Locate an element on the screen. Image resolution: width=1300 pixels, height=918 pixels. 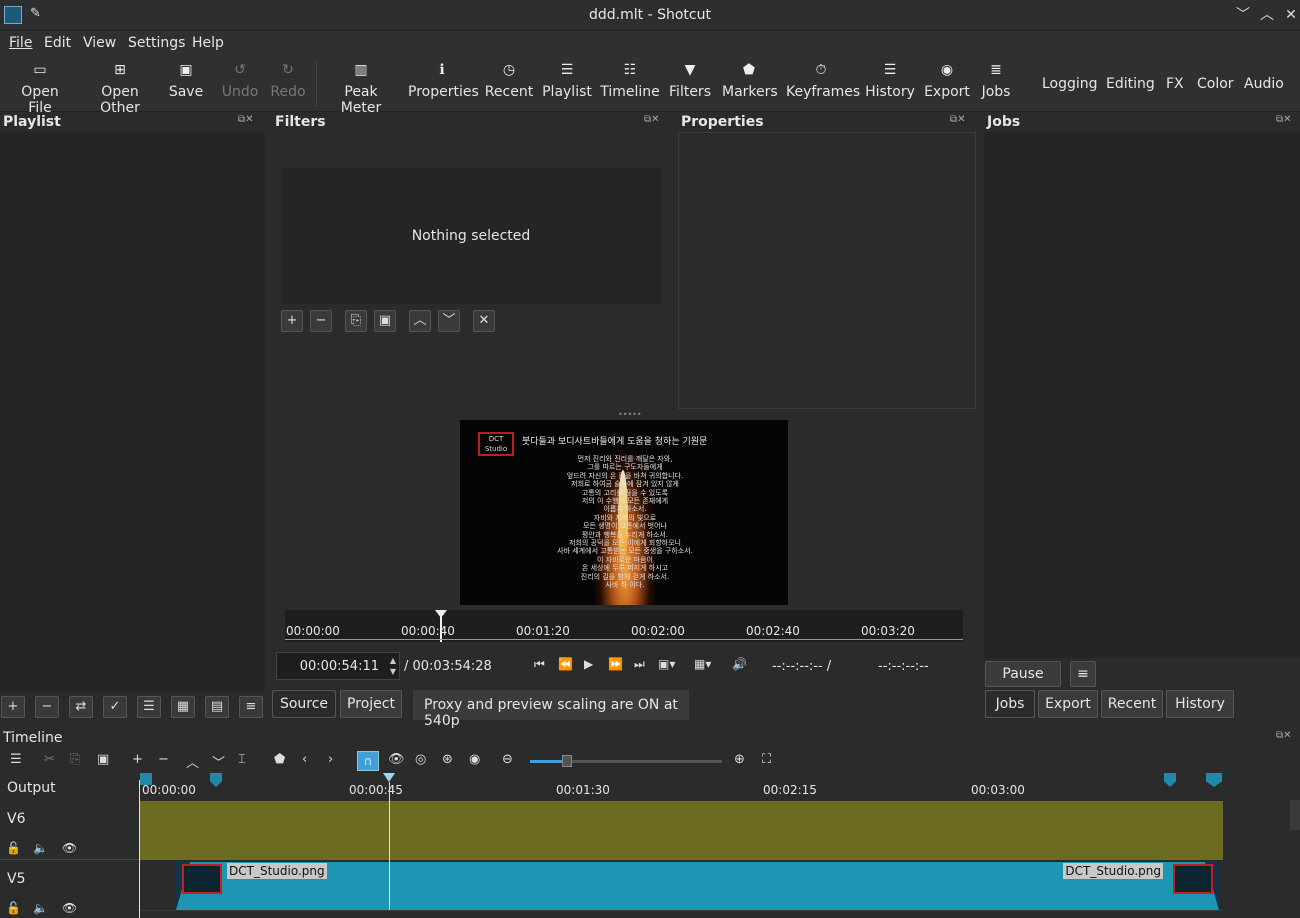
move-down-icon: ﹀ is located at coordinates (449, 321).